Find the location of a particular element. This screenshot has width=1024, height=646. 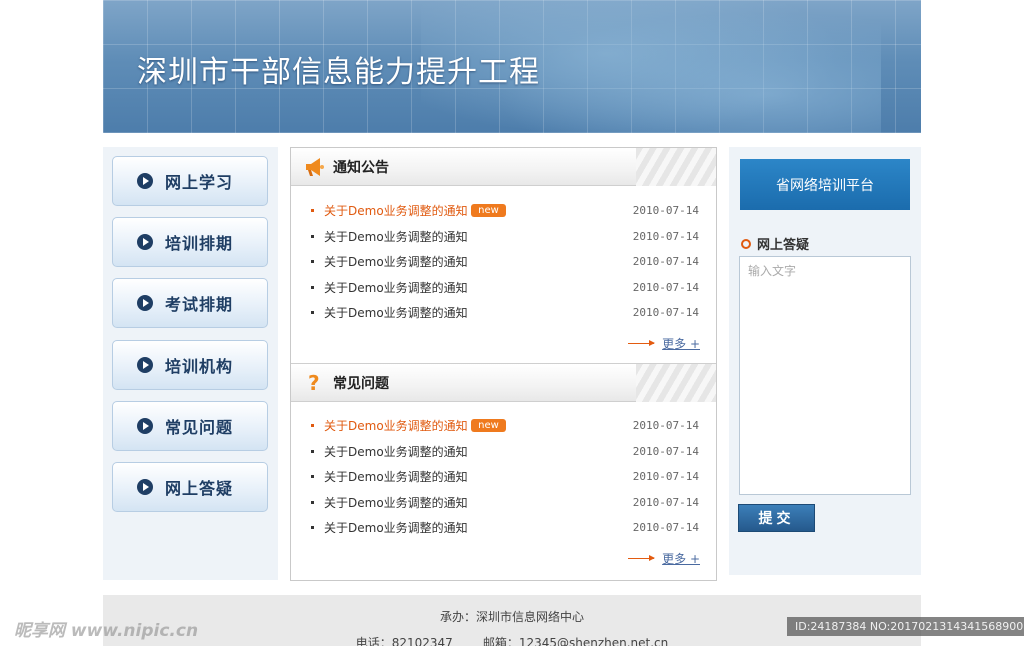

chat-bubble-icon is located at coordinates (746, 243).